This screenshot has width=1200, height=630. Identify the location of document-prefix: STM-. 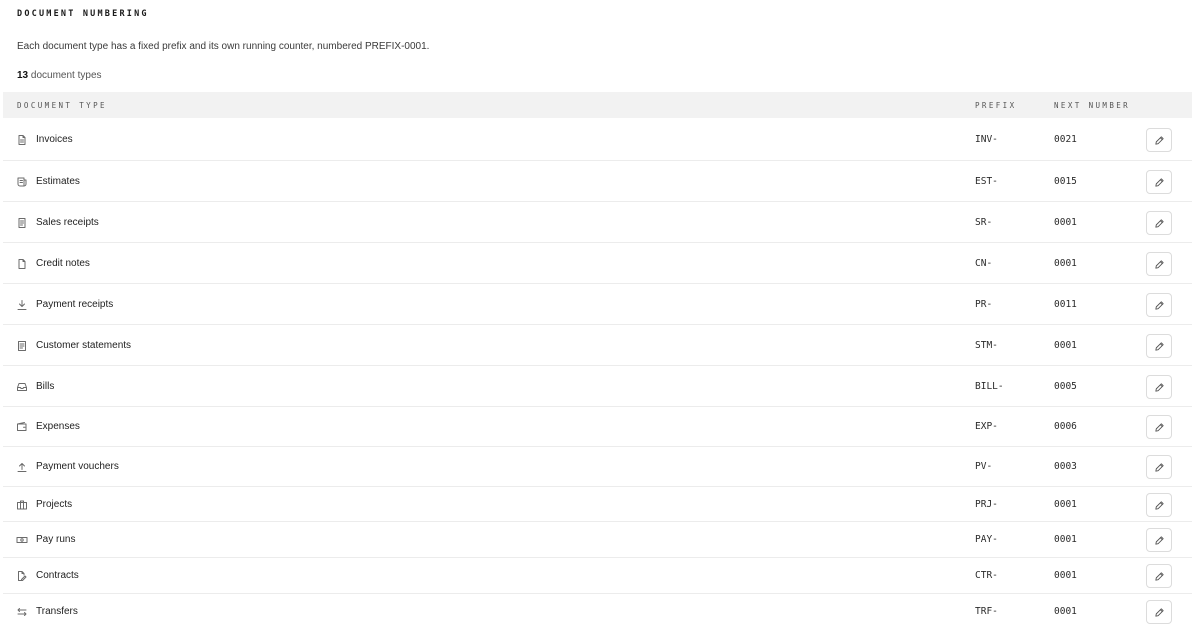
(986, 345).